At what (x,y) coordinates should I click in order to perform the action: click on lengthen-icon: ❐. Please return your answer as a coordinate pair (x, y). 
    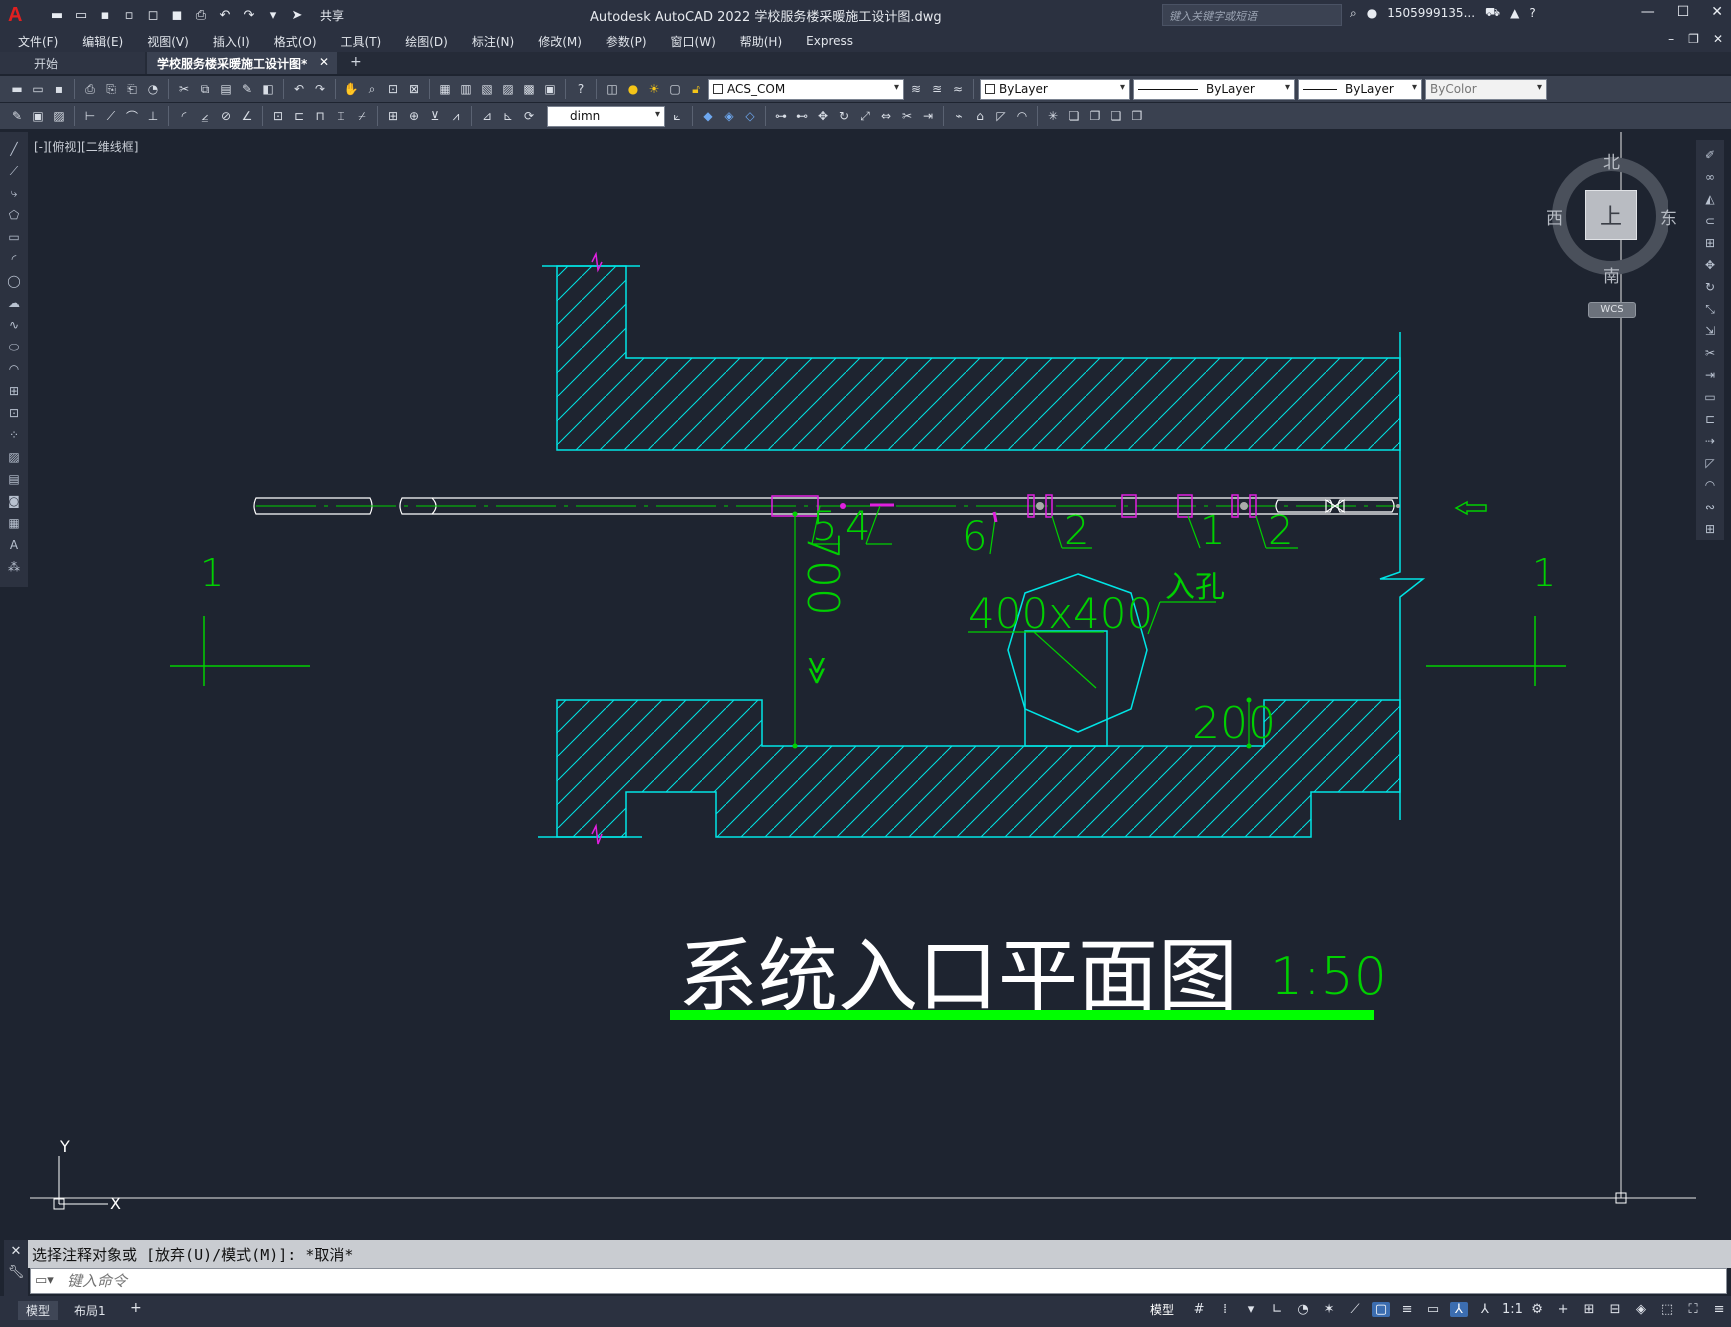
    Looking at the image, I should click on (1095, 116).